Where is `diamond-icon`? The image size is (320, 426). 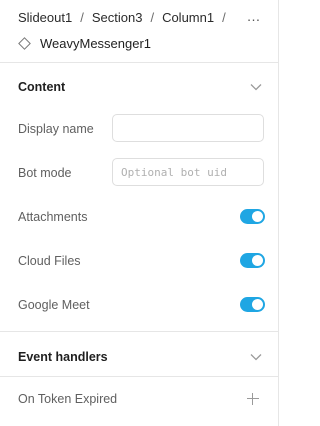
diamond-icon is located at coordinates (24, 43).